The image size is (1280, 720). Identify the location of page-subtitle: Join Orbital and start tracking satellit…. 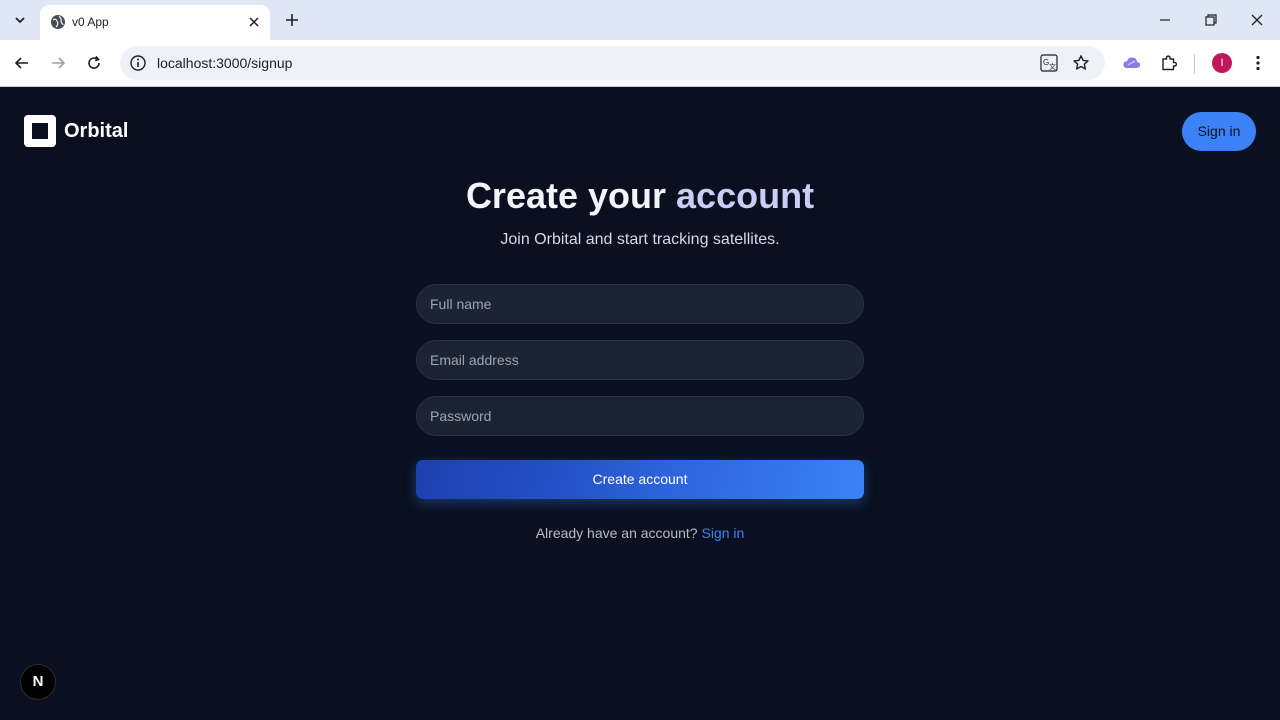
(640, 239).